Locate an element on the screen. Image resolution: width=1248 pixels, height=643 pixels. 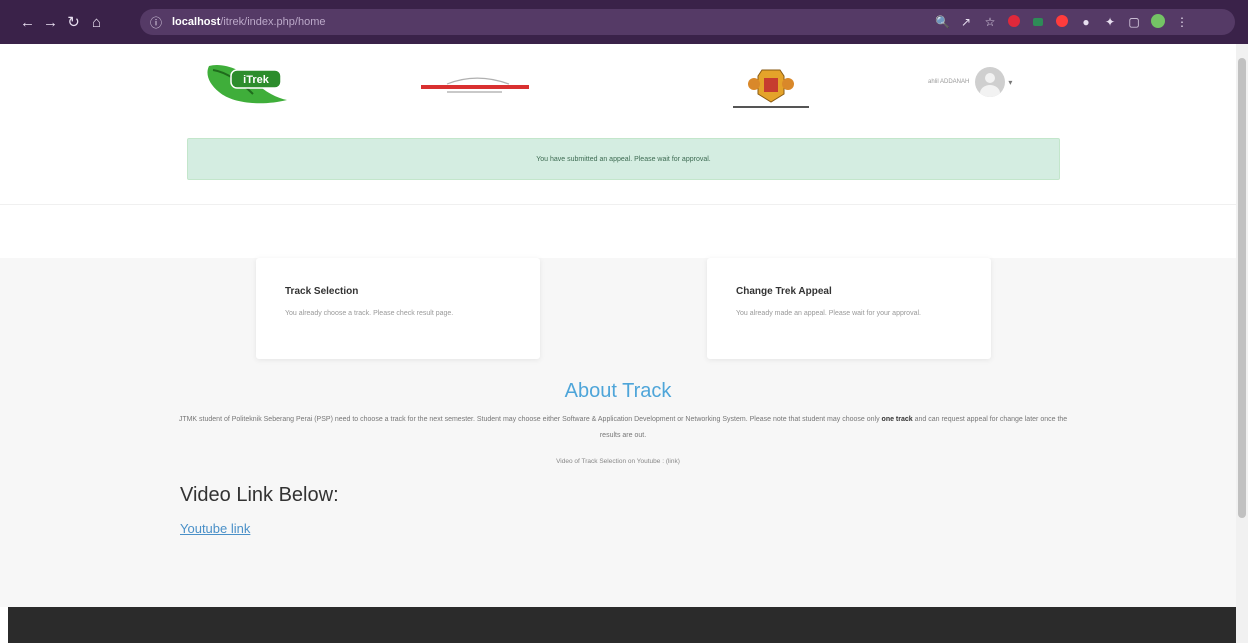
itrek-logo-text: iTrek is located at coordinates (256, 80).